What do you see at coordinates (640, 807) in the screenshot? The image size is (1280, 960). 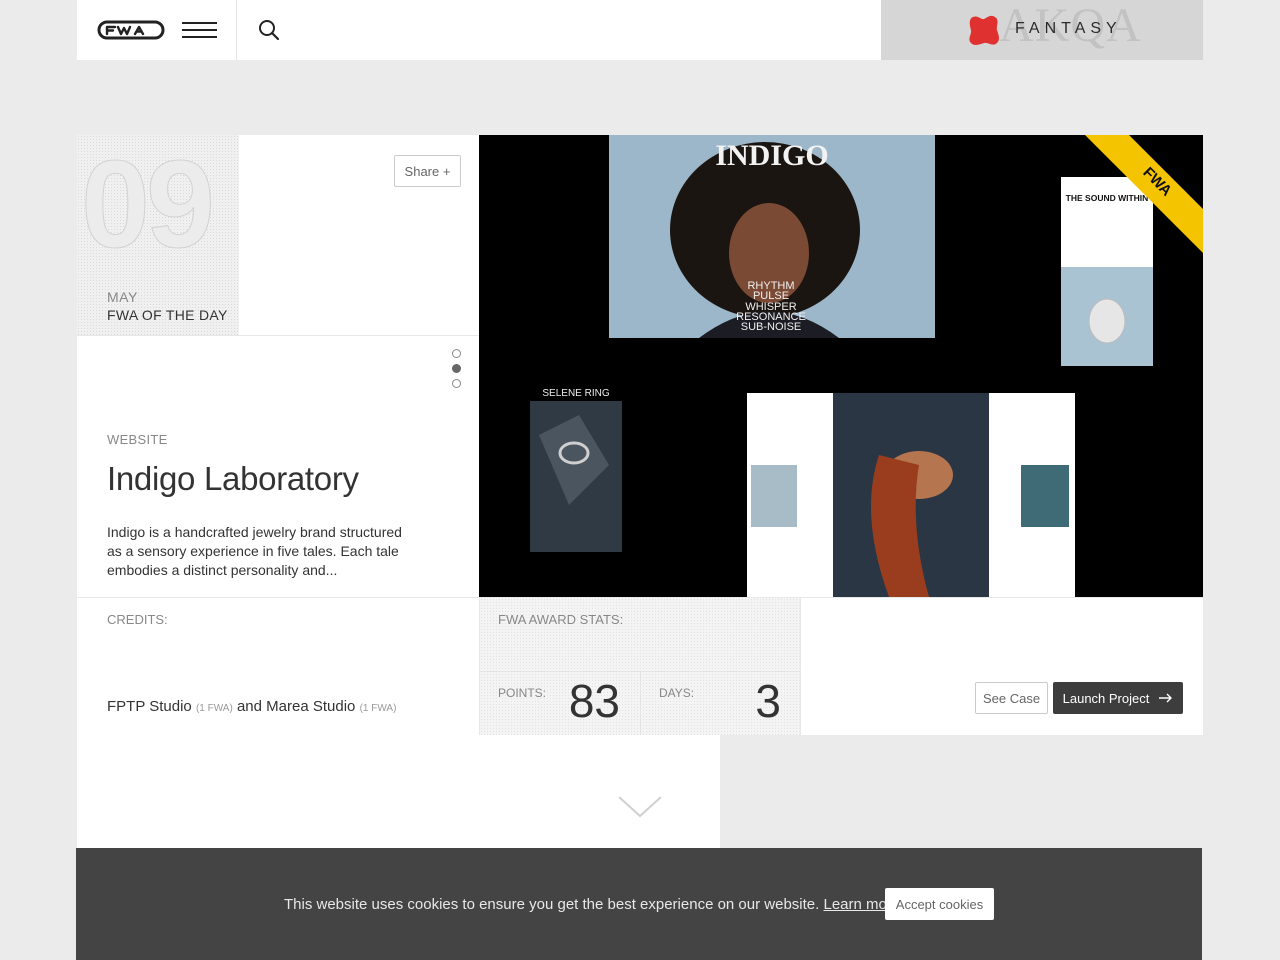 I see `chevron-down-icon` at bounding box center [640, 807].